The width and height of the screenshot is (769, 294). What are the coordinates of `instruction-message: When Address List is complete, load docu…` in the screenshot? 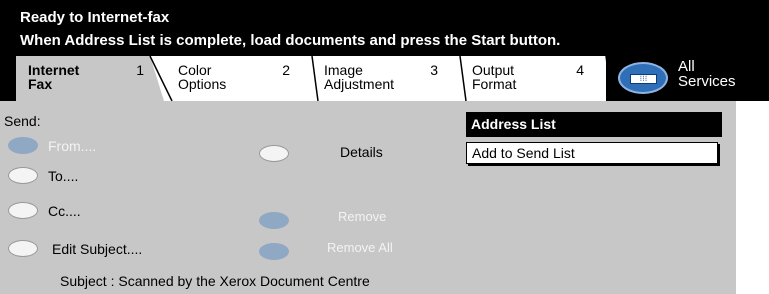 It's located at (290, 40).